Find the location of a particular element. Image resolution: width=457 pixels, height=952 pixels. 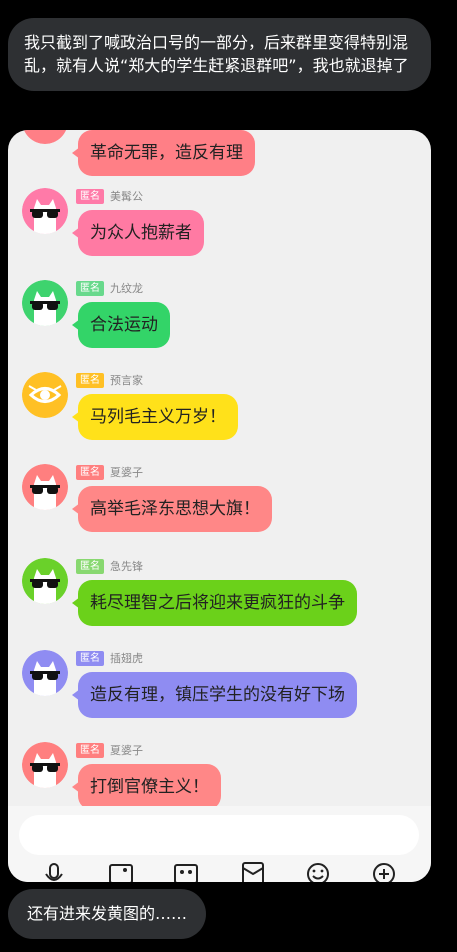

message-meta: 匿名 美髯公 is located at coordinates (109, 196).